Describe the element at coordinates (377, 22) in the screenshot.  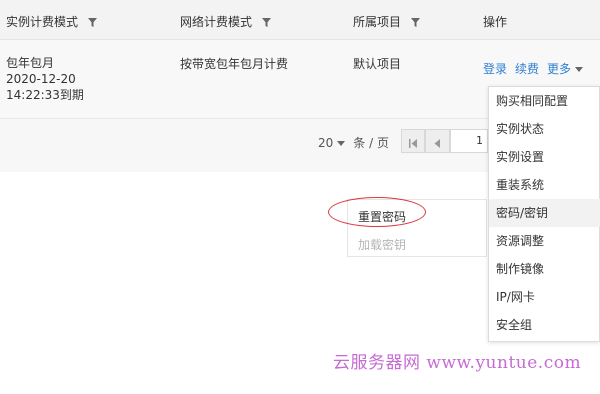
I see `header-project-label: 所属项目` at that location.